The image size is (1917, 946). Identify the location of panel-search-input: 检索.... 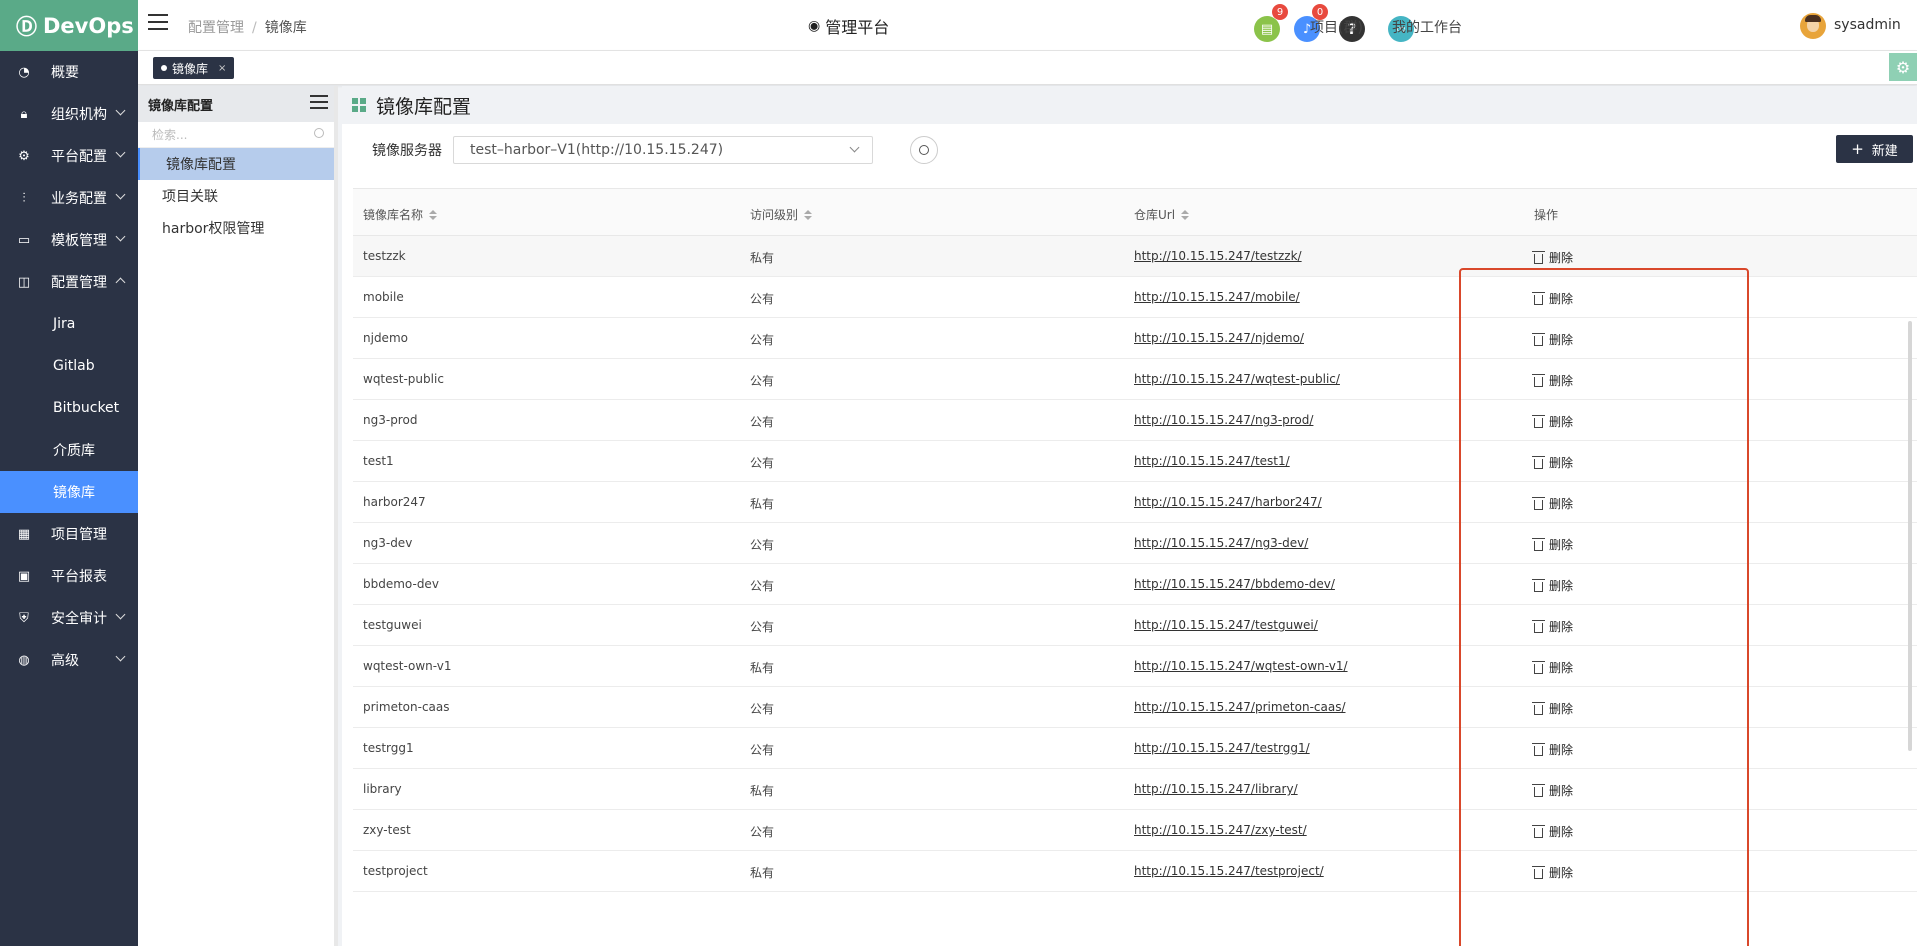
(236, 135).